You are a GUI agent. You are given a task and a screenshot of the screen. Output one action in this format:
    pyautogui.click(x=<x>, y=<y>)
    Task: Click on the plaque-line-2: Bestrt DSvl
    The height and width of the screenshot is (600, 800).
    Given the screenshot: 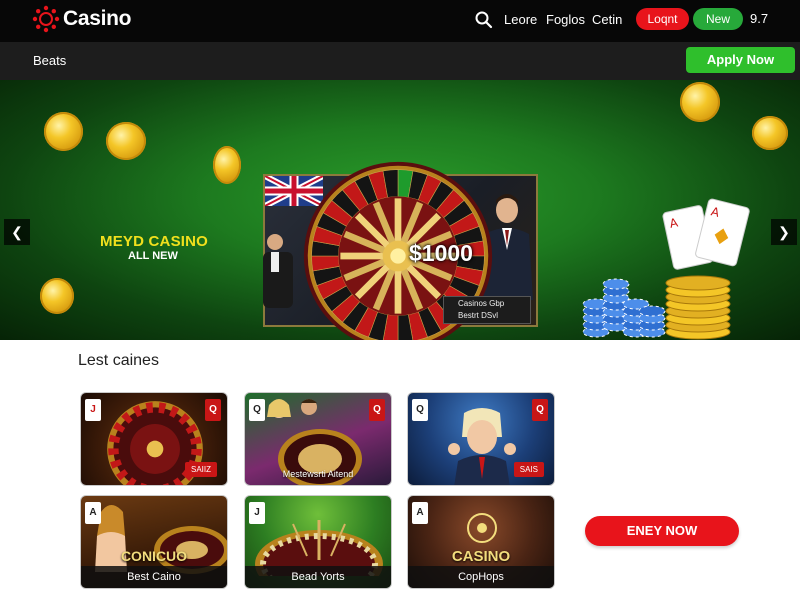 What is the action you would take?
    pyautogui.click(x=478, y=315)
    